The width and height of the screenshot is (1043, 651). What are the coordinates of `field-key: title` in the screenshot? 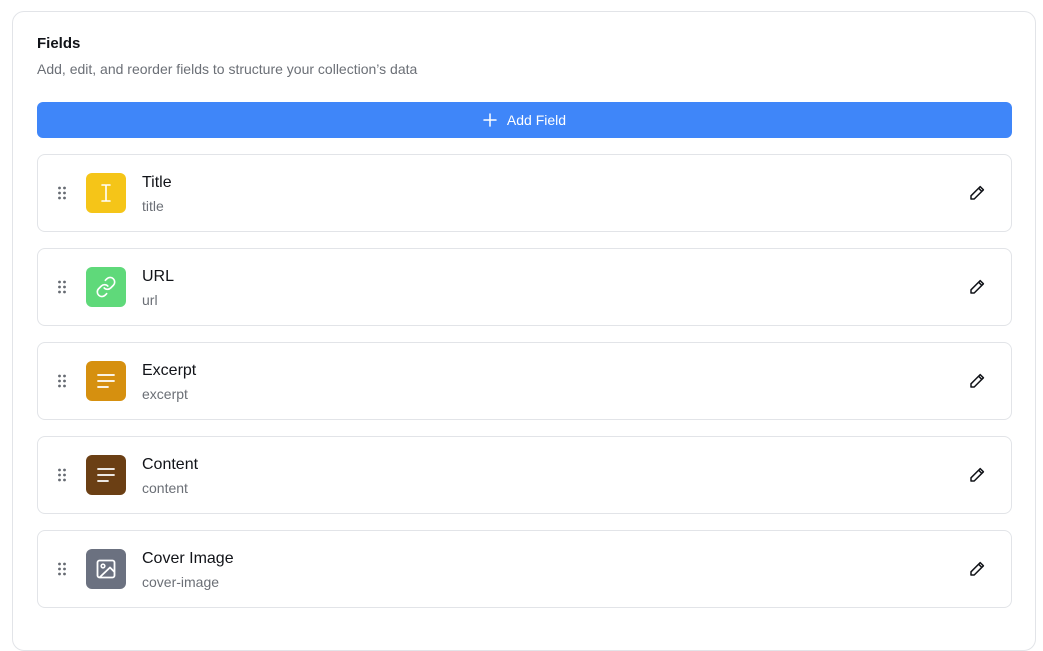 It's located at (153, 206).